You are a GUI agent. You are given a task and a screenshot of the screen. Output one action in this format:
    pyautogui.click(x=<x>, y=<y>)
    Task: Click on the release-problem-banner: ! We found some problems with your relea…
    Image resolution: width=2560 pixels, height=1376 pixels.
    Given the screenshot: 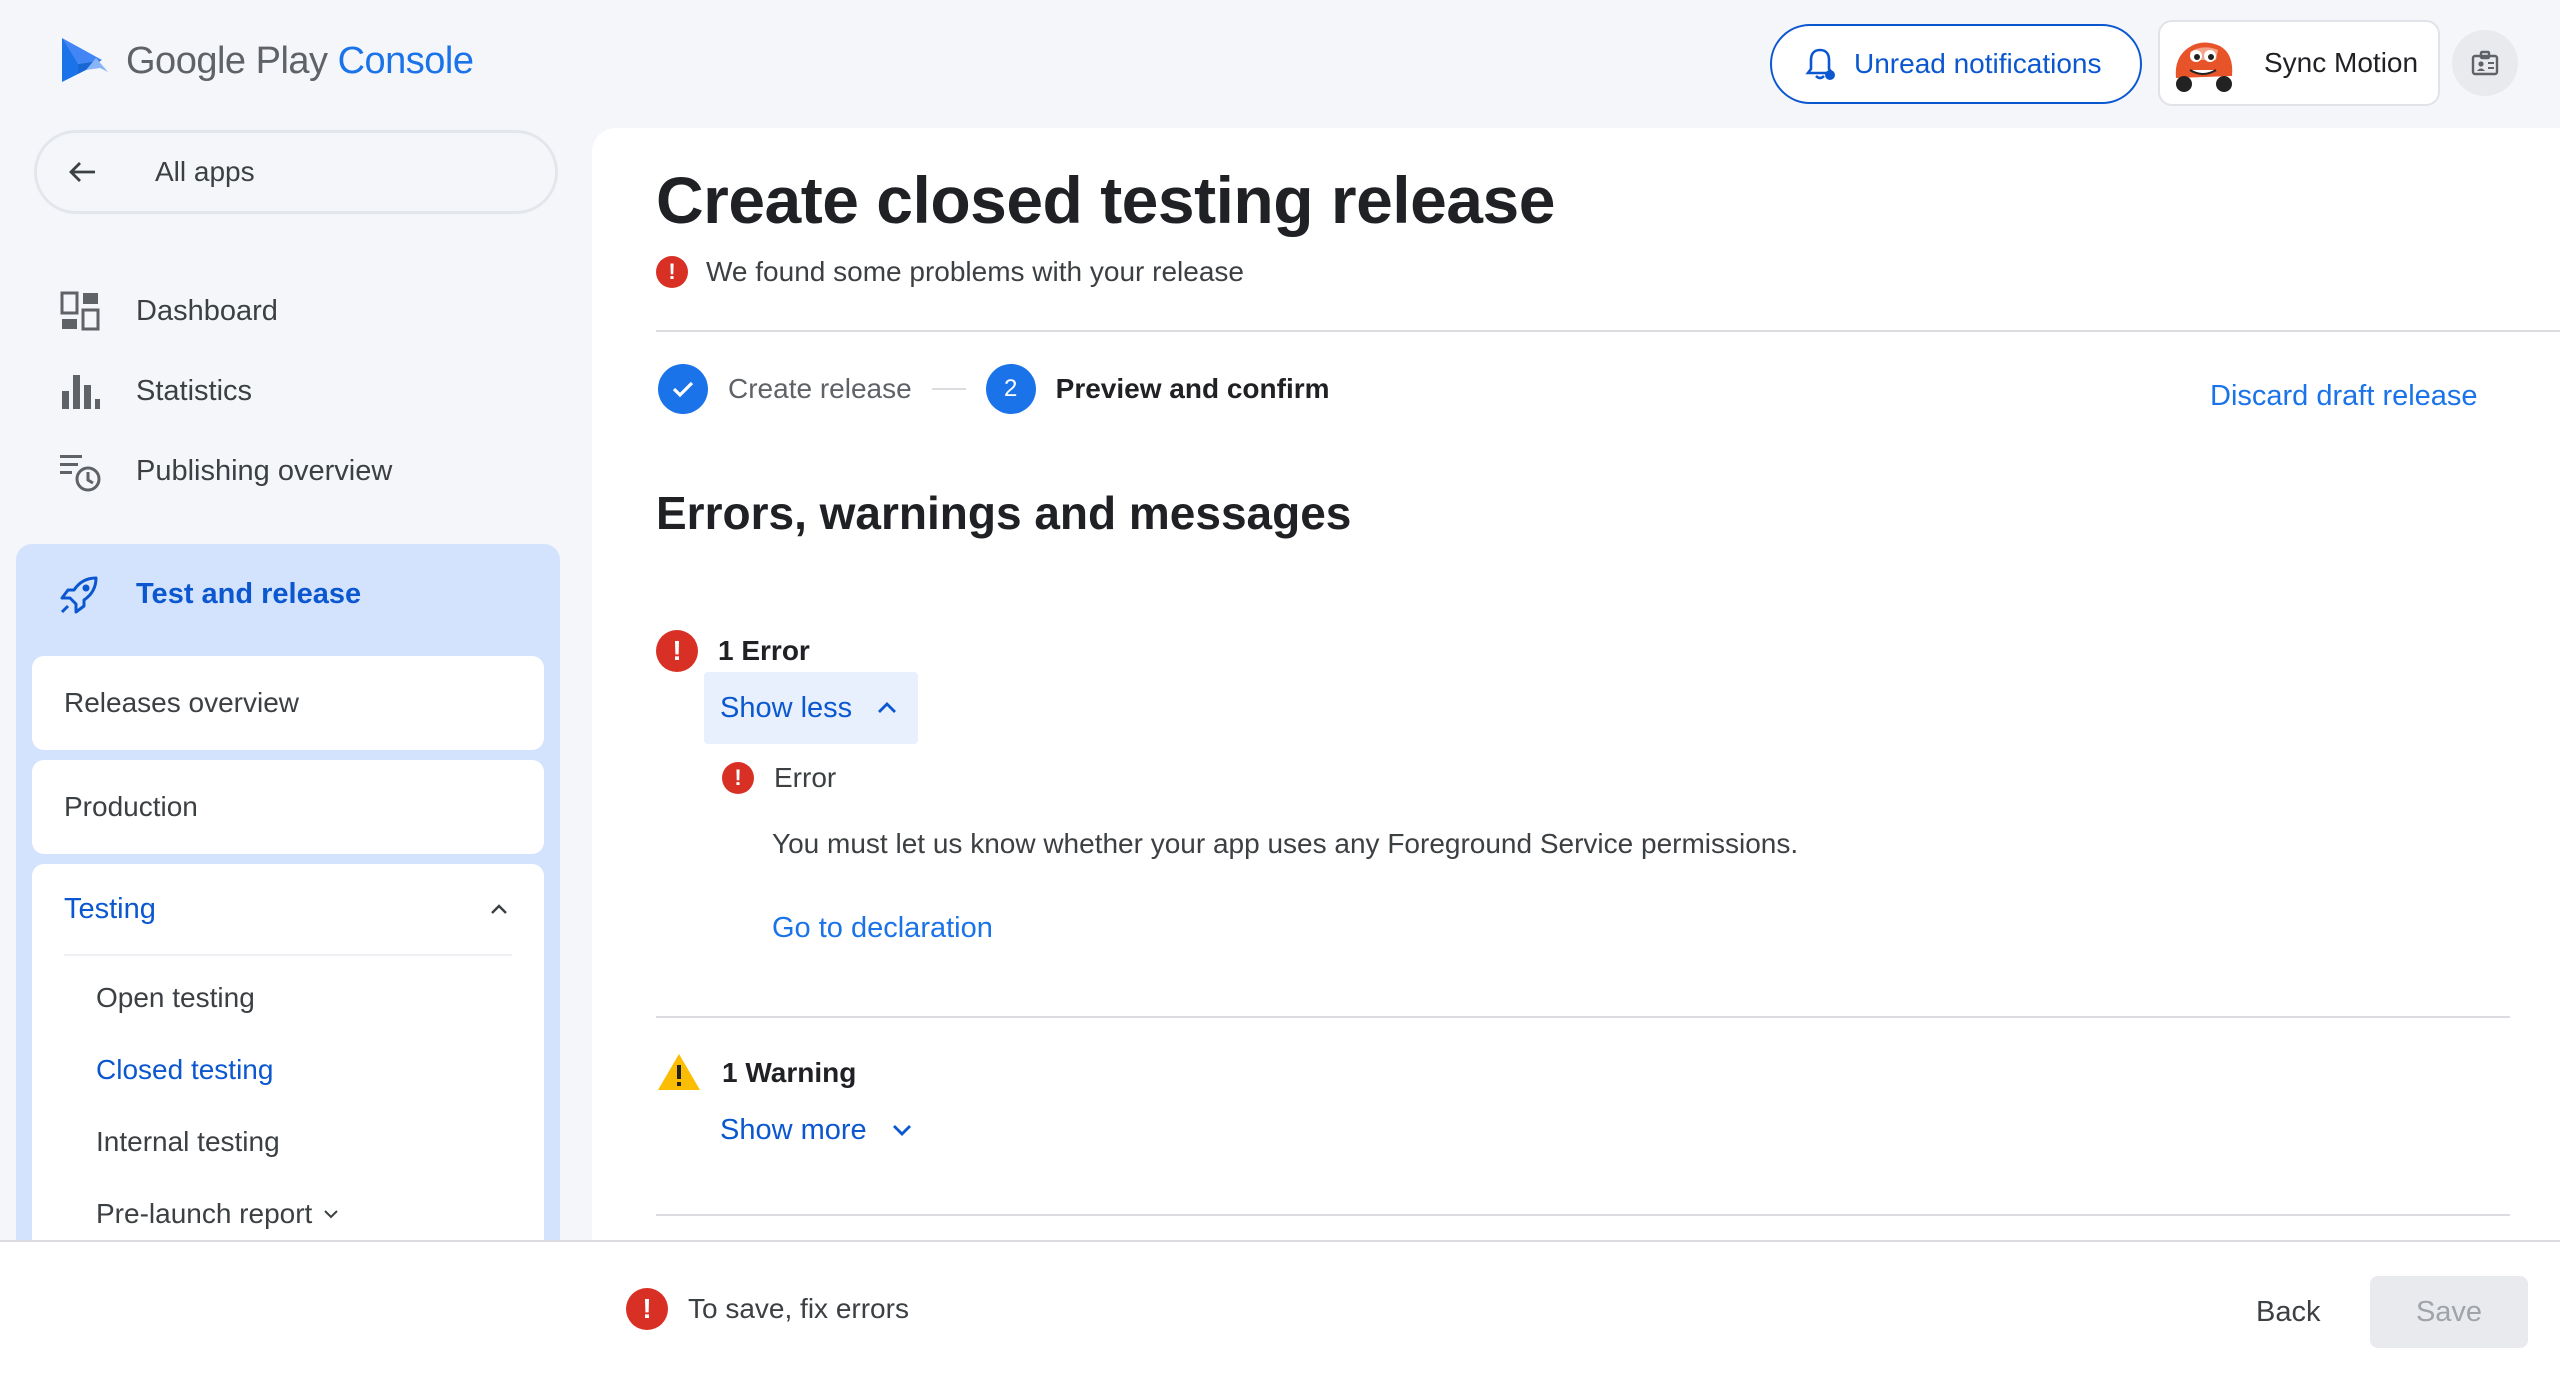 What is the action you would take?
    pyautogui.click(x=950, y=272)
    